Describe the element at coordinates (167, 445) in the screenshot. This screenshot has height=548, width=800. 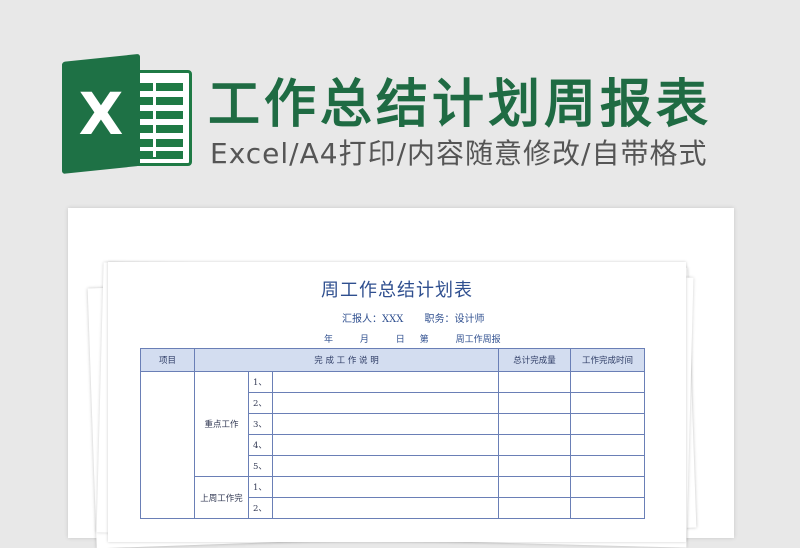
I see `project-cell` at that location.